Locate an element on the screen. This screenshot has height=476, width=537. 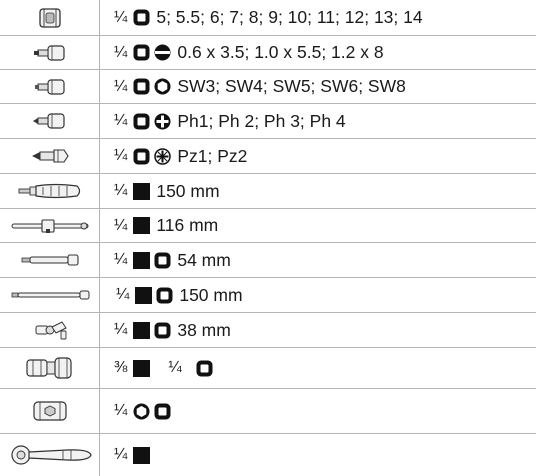
table-row: ¼ 0.6 x 3.5; 1.0 x 5.5; 1.2 x 8 is located at coordinates (268, 53).